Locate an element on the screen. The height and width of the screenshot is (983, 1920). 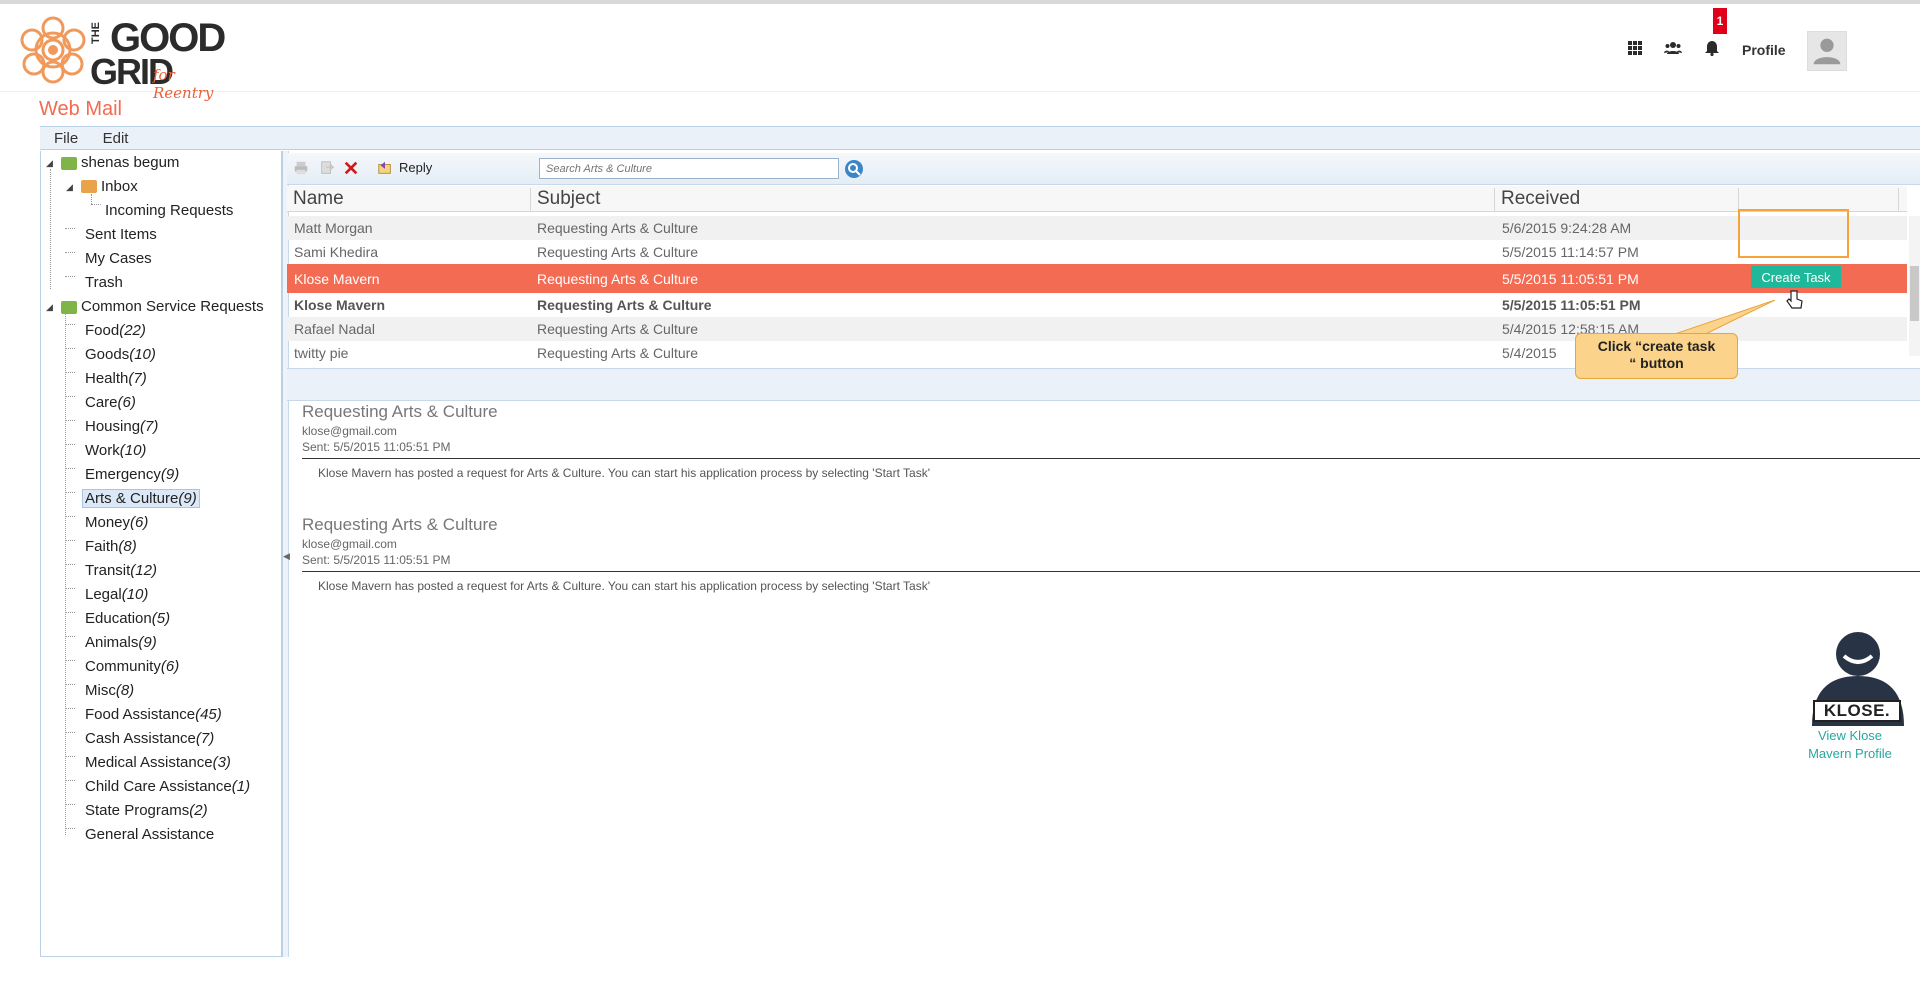
tree-incoming-requests: Incoming Requests is located at coordinates (169, 210).